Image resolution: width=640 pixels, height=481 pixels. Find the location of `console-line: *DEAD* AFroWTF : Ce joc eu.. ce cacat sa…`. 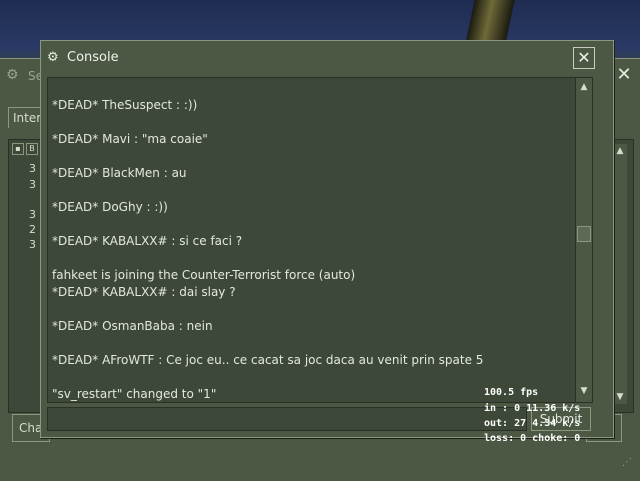

console-line: *DEAD* AFroWTF : Ce joc eu.. ce cacat sa… is located at coordinates (268, 360).